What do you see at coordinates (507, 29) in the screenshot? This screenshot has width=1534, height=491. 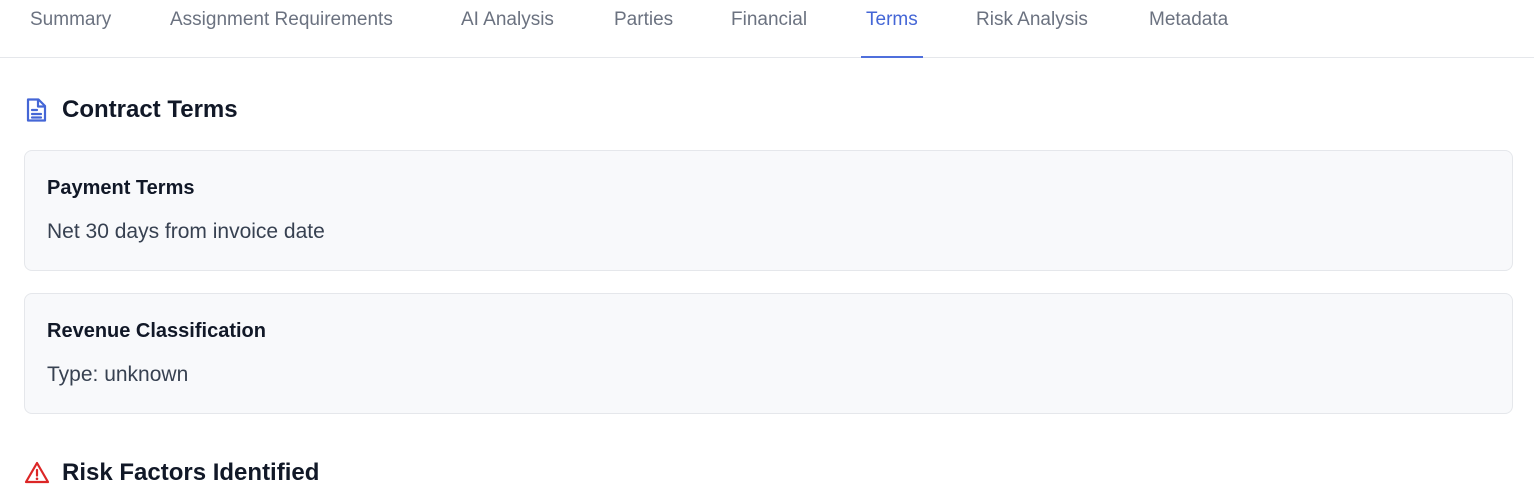 I see `tab-ai-analysis: AI Analysis` at bounding box center [507, 29].